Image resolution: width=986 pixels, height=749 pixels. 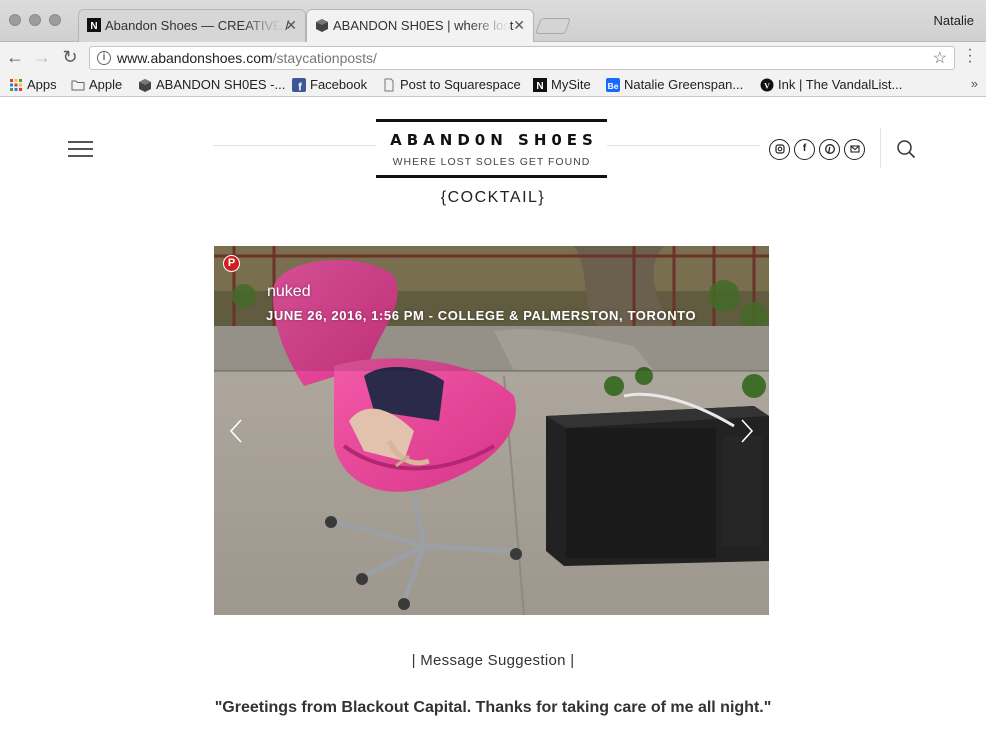 I want to click on bookmark-label: Apps, so click(x=42, y=84).